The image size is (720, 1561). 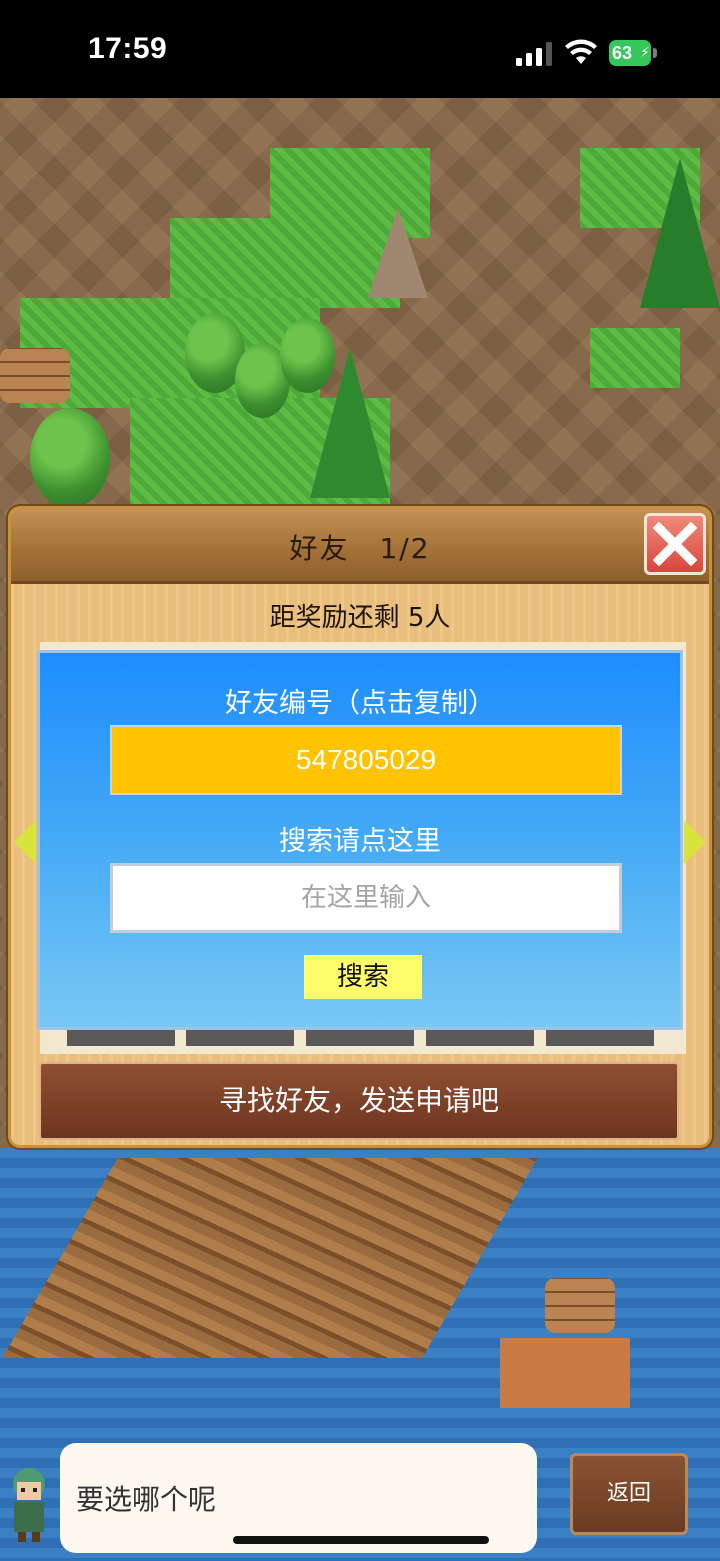 I want to click on cellular-signal-icon, so click(x=534, y=54).